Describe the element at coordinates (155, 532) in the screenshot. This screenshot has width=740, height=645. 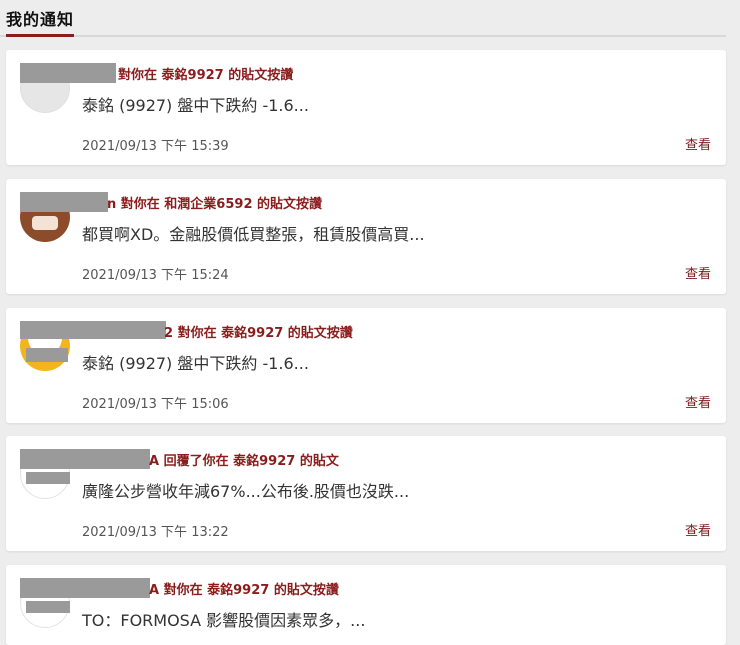
I see `notification-time: 2021/09/13 下午 13:22` at that location.